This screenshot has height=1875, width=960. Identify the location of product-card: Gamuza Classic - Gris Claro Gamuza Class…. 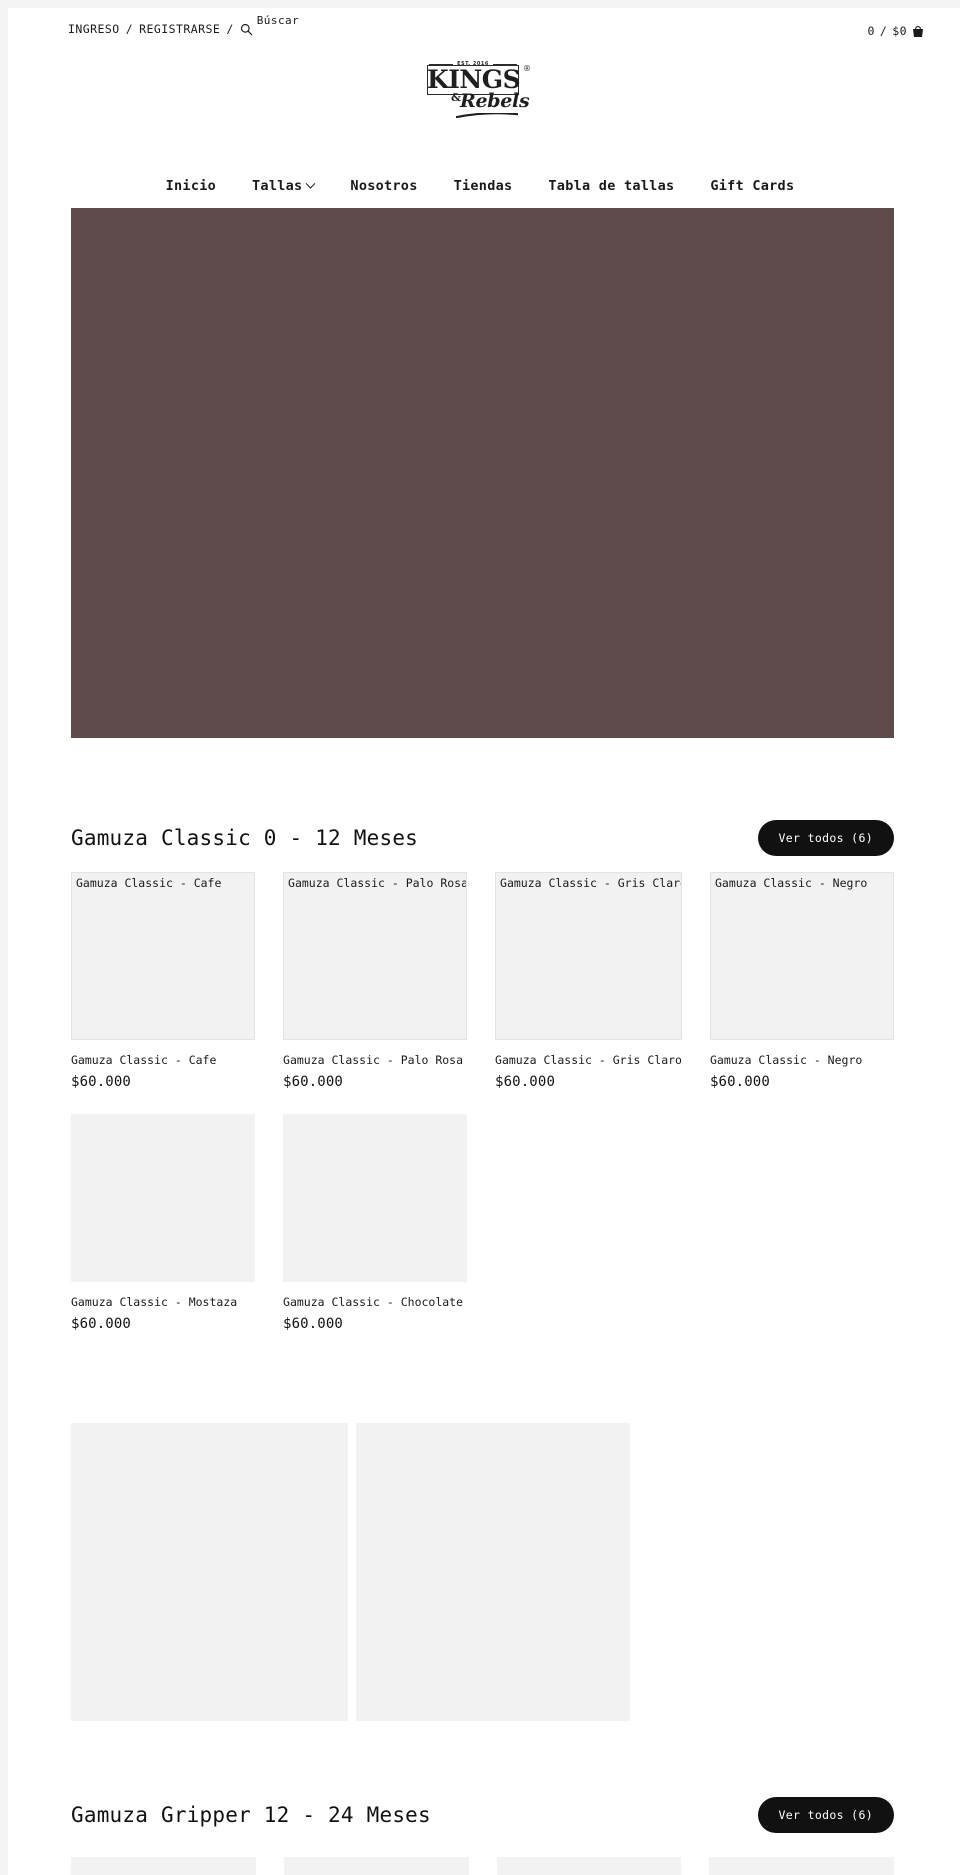
(588, 981).